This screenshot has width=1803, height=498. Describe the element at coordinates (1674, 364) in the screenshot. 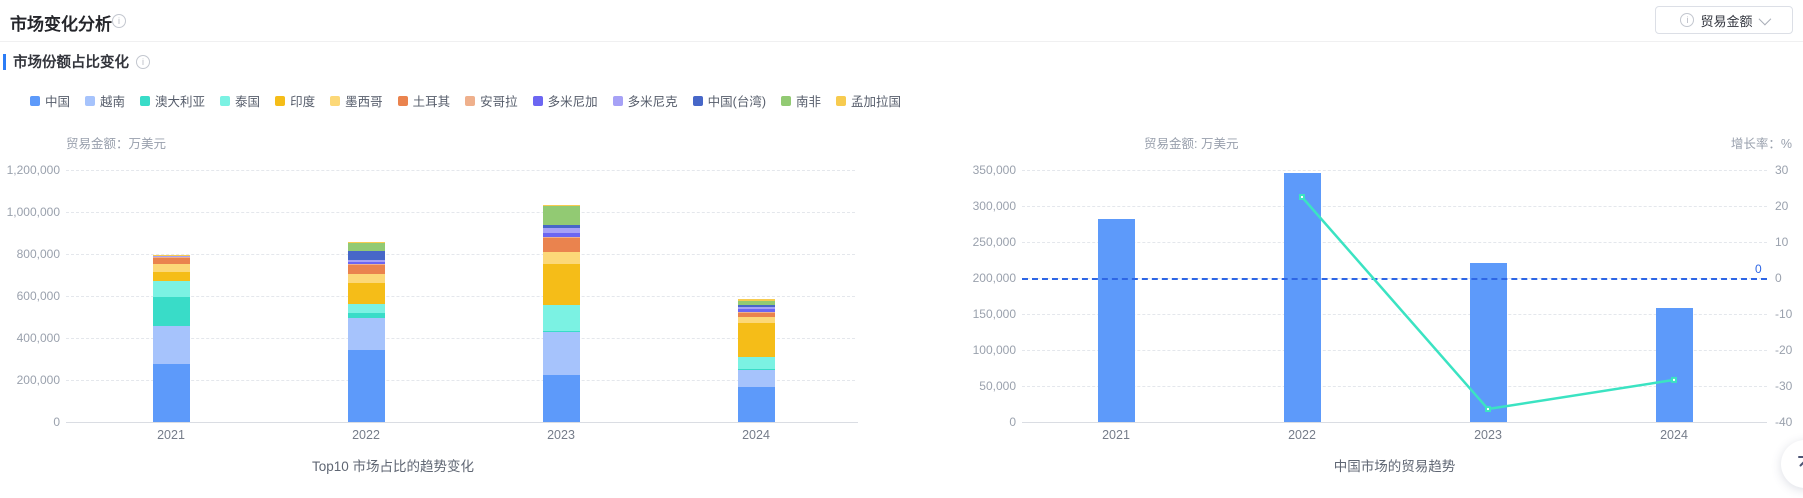

I see `trade-amount-bar-2024` at that location.